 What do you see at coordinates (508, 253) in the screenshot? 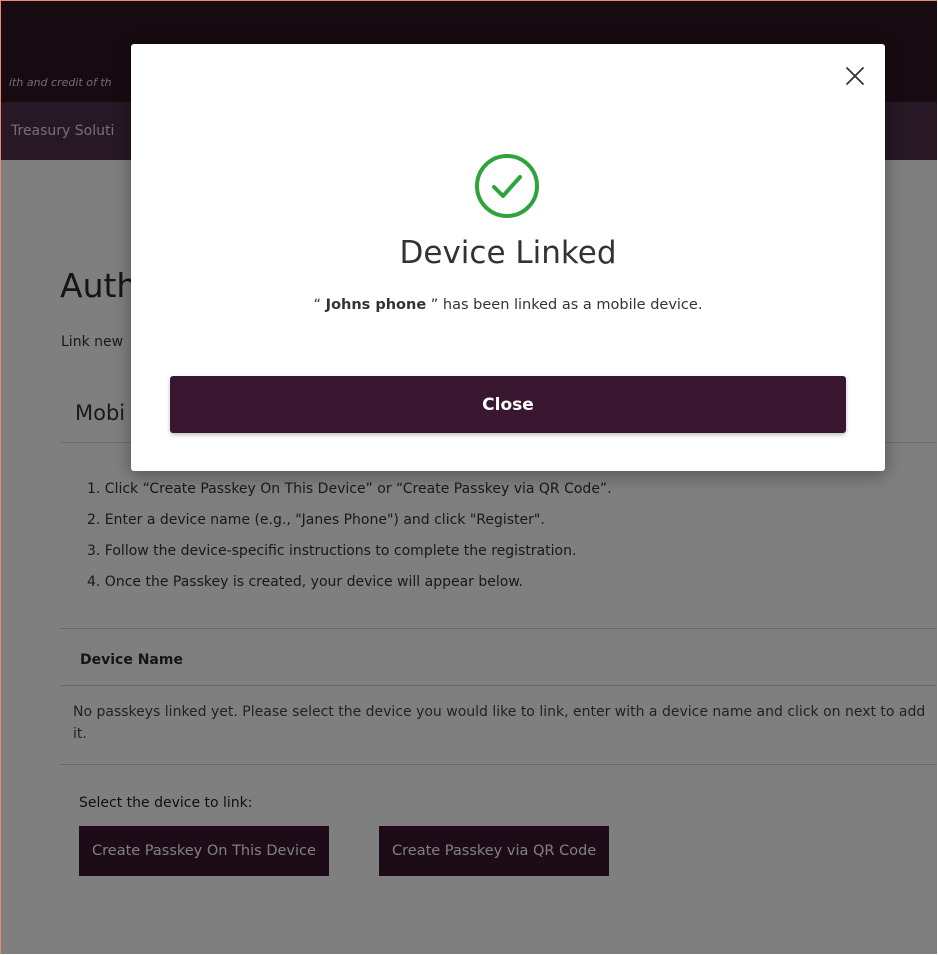
I see `modal-title: Device Linked` at bounding box center [508, 253].